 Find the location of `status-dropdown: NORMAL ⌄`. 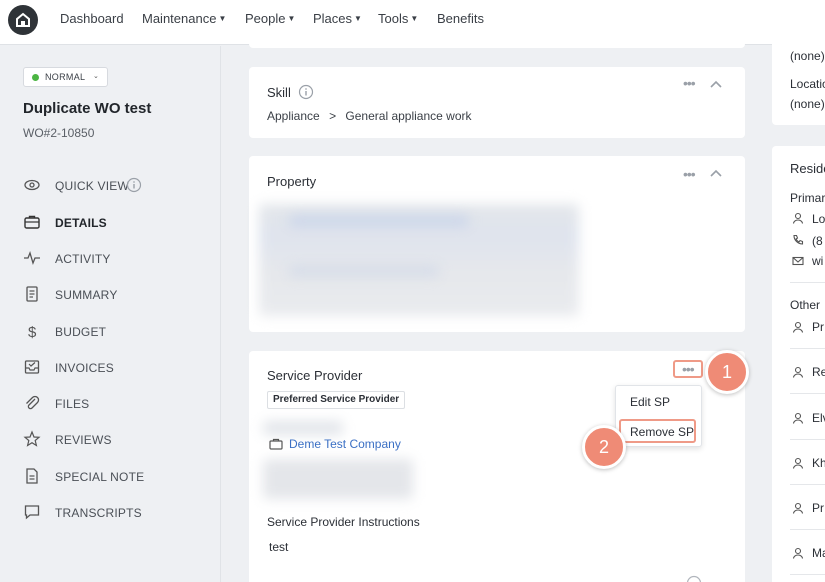

status-dropdown: NORMAL ⌄ is located at coordinates (65, 77).